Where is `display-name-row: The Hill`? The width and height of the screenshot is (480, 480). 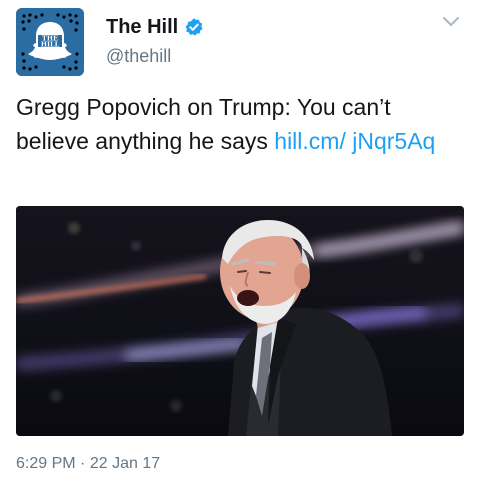 display-name-row: The Hill is located at coordinates (155, 27).